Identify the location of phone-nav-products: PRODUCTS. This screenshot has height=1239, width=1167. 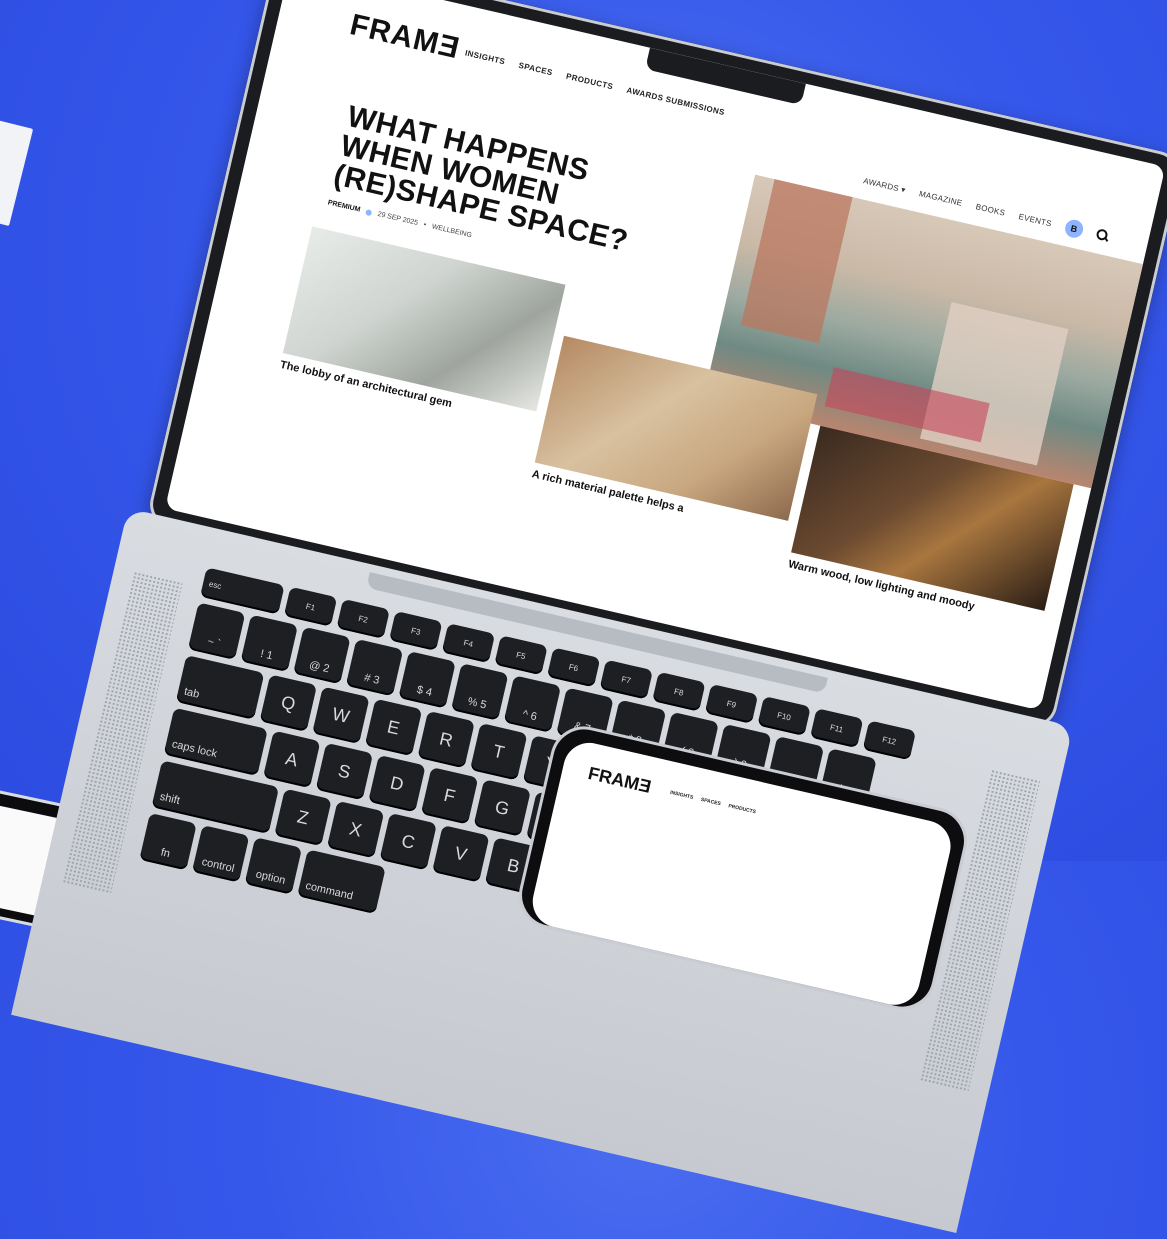
(742, 809).